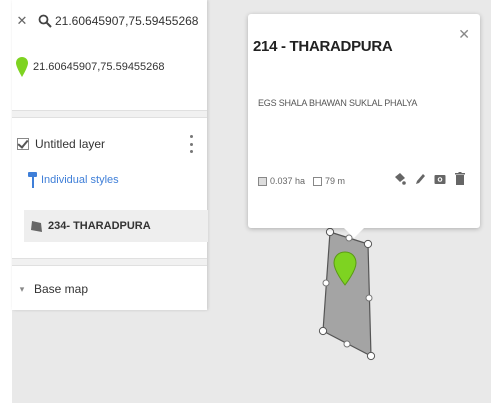 The height and width of the screenshot is (403, 491). What do you see at coordinates (400, 179) in the screenshot?
I see `style-paint-icon` at bounding box center [400, 179].